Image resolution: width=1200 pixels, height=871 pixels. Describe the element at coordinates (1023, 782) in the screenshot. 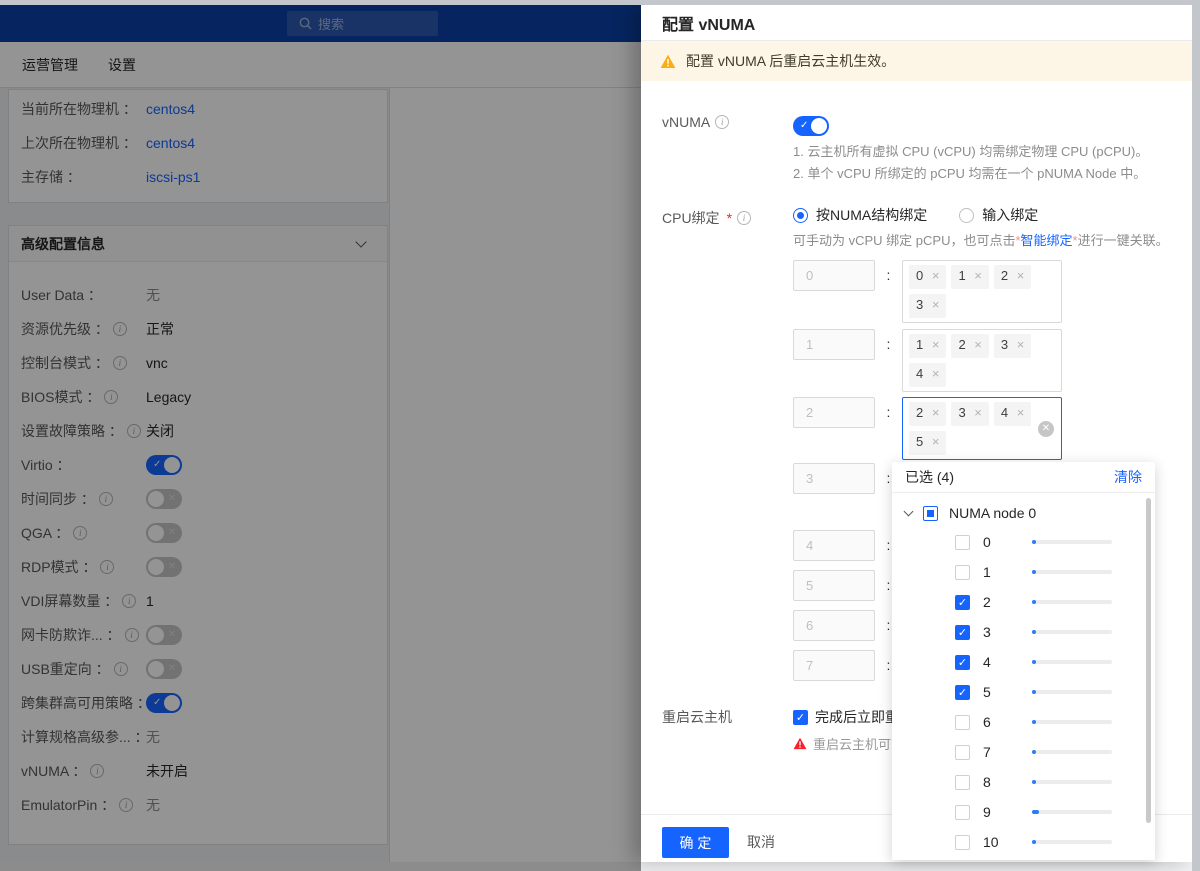

I see `pcpu-option-row: 8` at that location.